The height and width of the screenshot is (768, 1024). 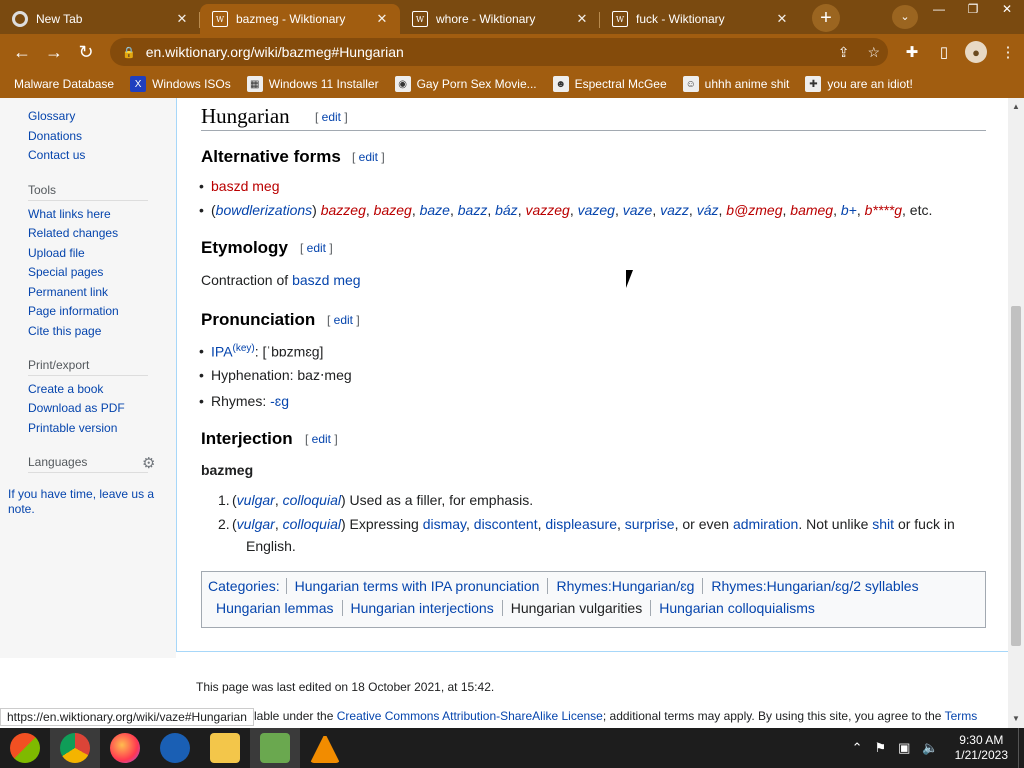 What do you see at coordinates (88, 502) in the screenshot?
I see `languages-note-link: If you have time, leave us a note.` at bounding box center [88, 502].